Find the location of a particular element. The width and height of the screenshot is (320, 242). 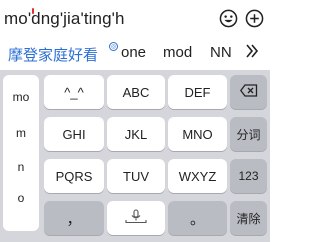

microphone-icon is located at coordinates (136, 218).